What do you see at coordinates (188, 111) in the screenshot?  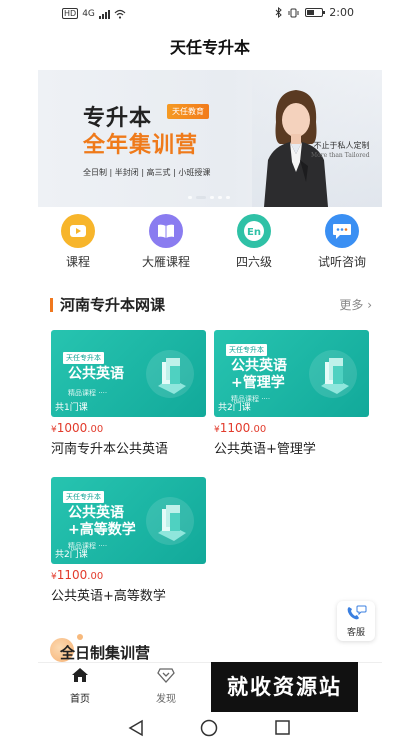 I see `banner-brand-tag: 天任教育` at bounding box center [188, 111].